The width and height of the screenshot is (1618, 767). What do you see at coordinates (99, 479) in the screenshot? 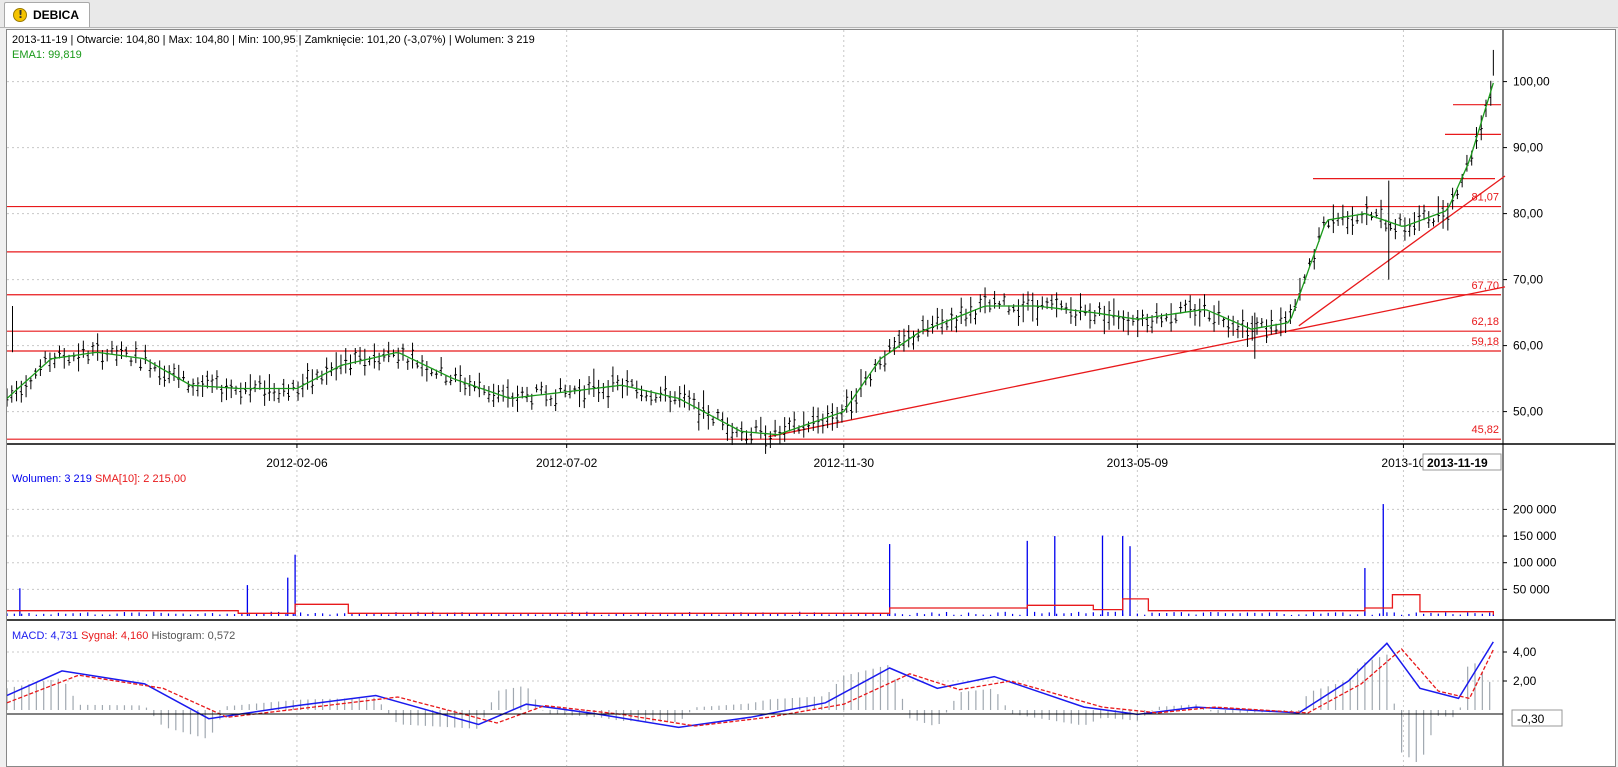
I see `volume-legend: Wolumen: 3 219 SMA[10]: 2 215,00` at bounding box center [99, 479].